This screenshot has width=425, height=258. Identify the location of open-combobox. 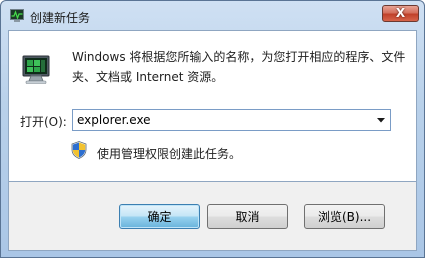
(231, 120).